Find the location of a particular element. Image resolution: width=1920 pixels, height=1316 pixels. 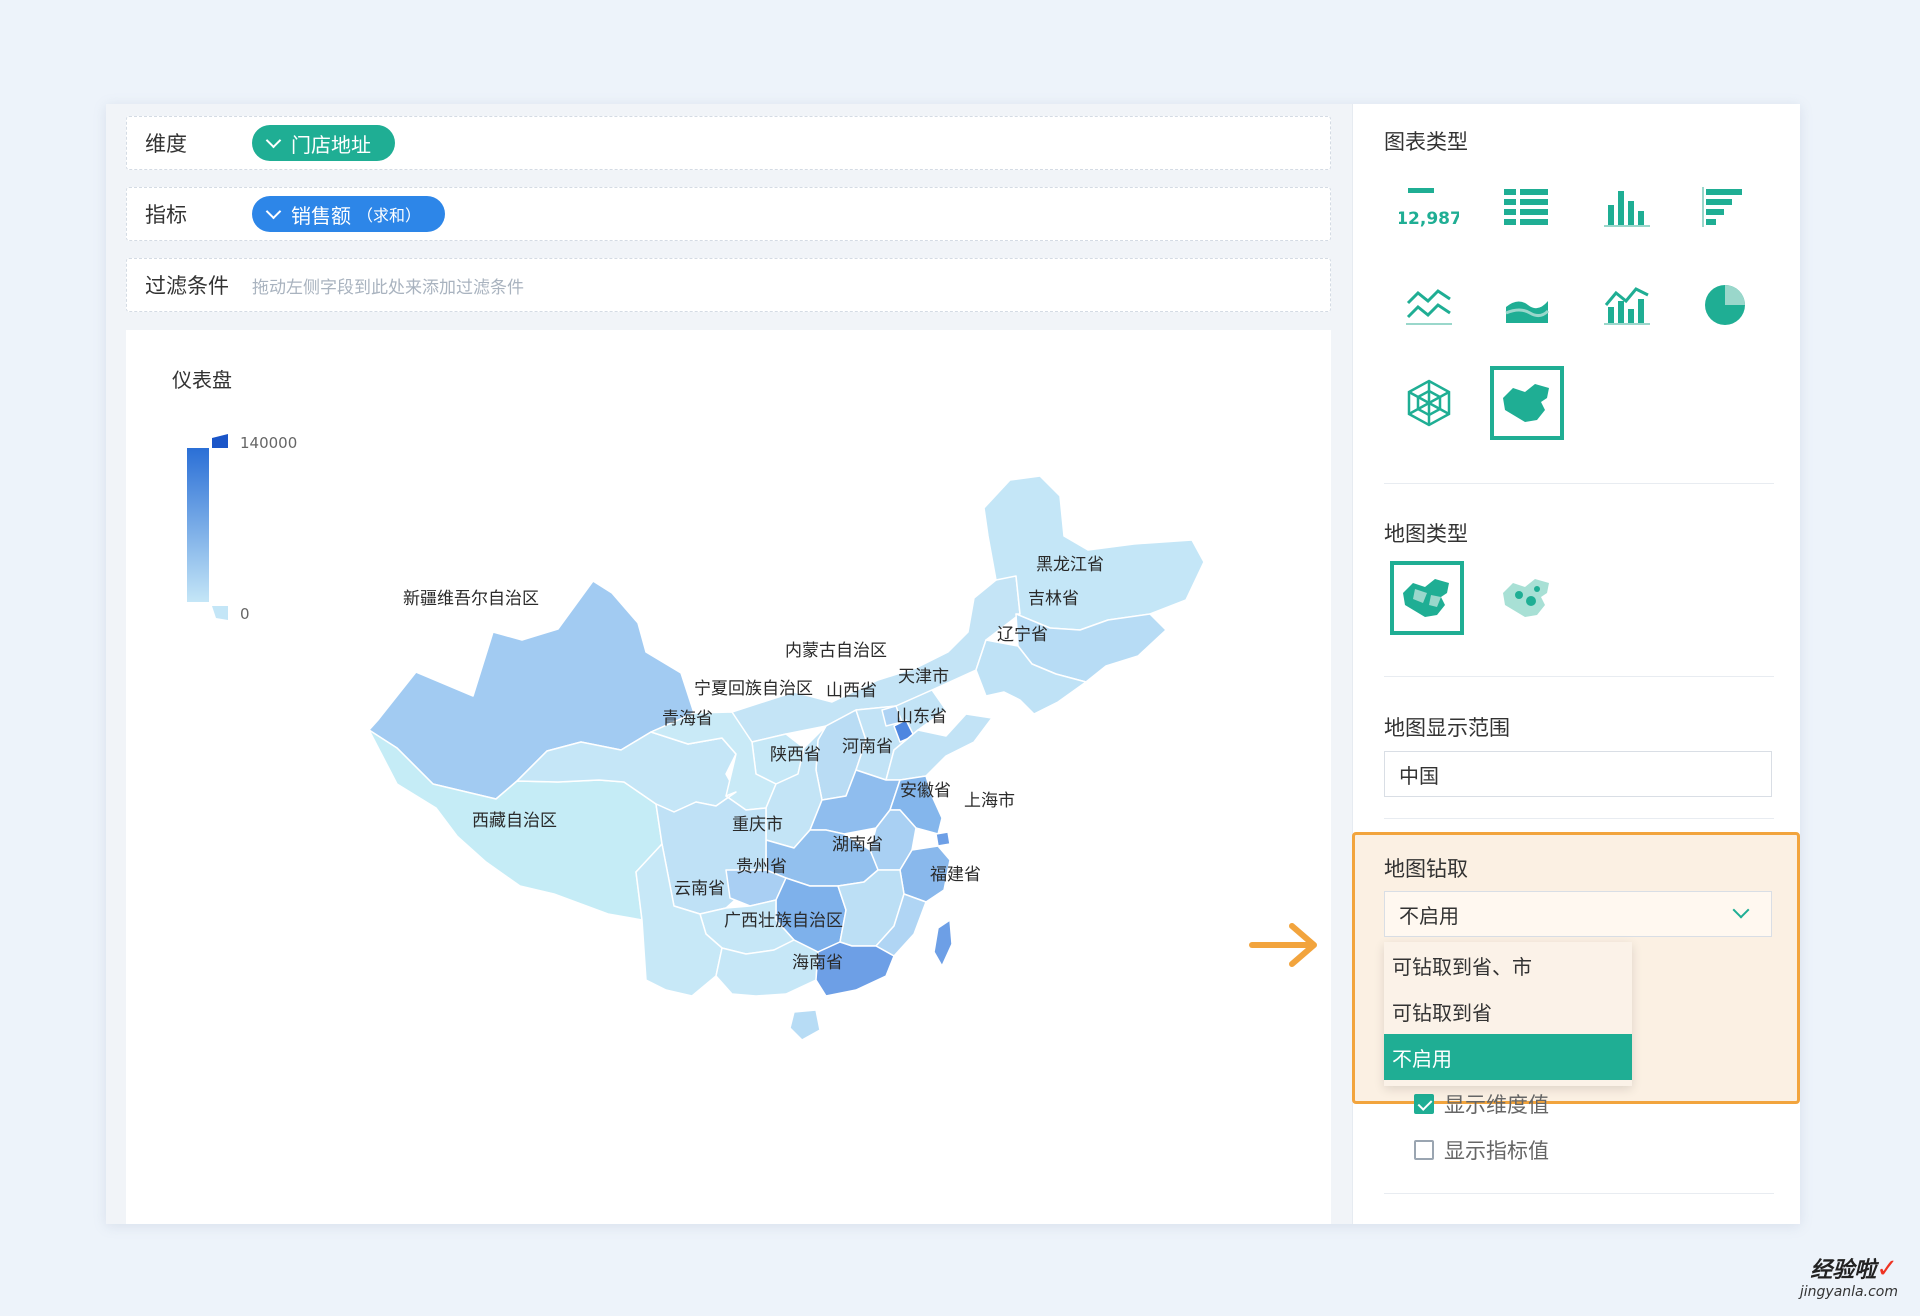

drill-select-value: 不启用 is located at coordinates (1429, 915).